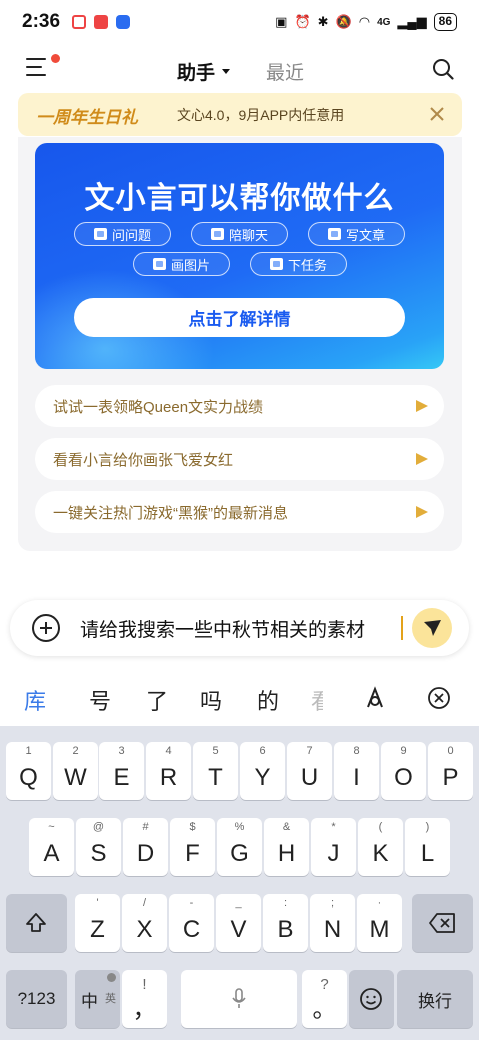 The width and height of the screenshot is (479, 1040). I want to click on menu-button, so click(38, 69).